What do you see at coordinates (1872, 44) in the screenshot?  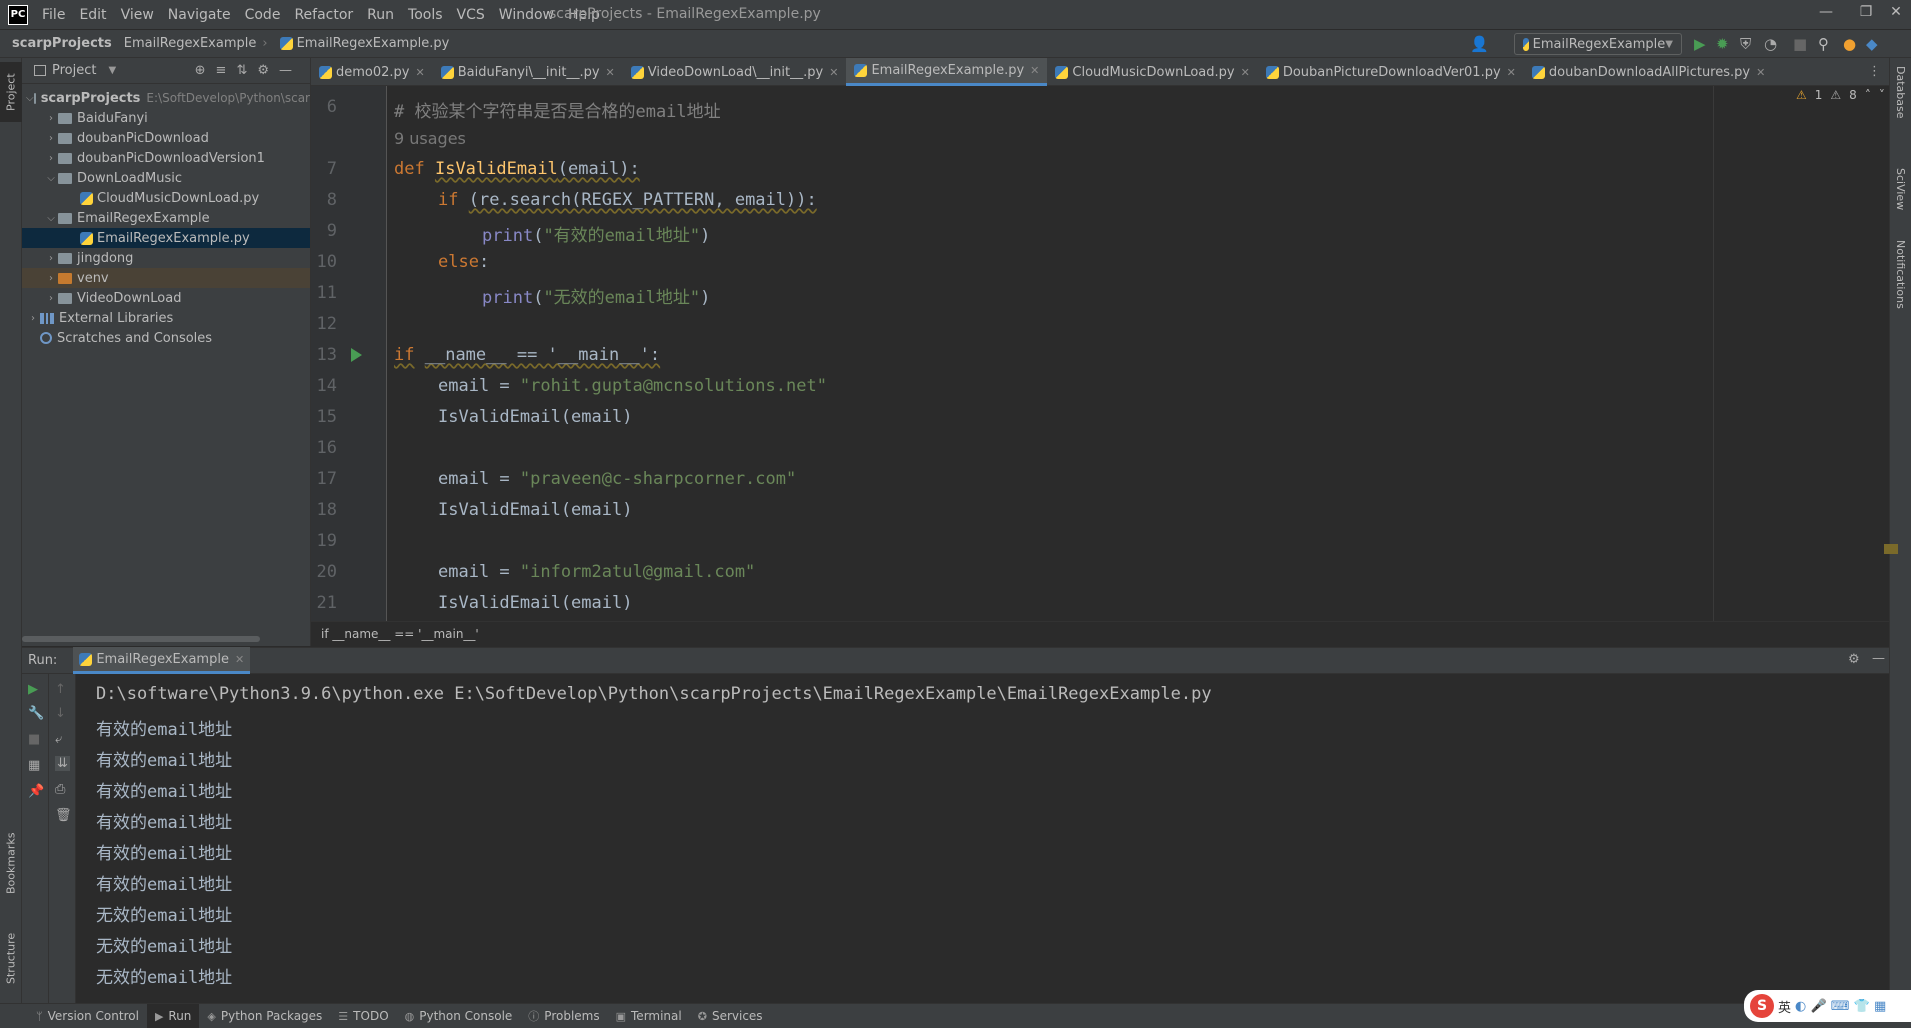 I see `plugin-icon: ◆` at bounding box center [1872, 44].